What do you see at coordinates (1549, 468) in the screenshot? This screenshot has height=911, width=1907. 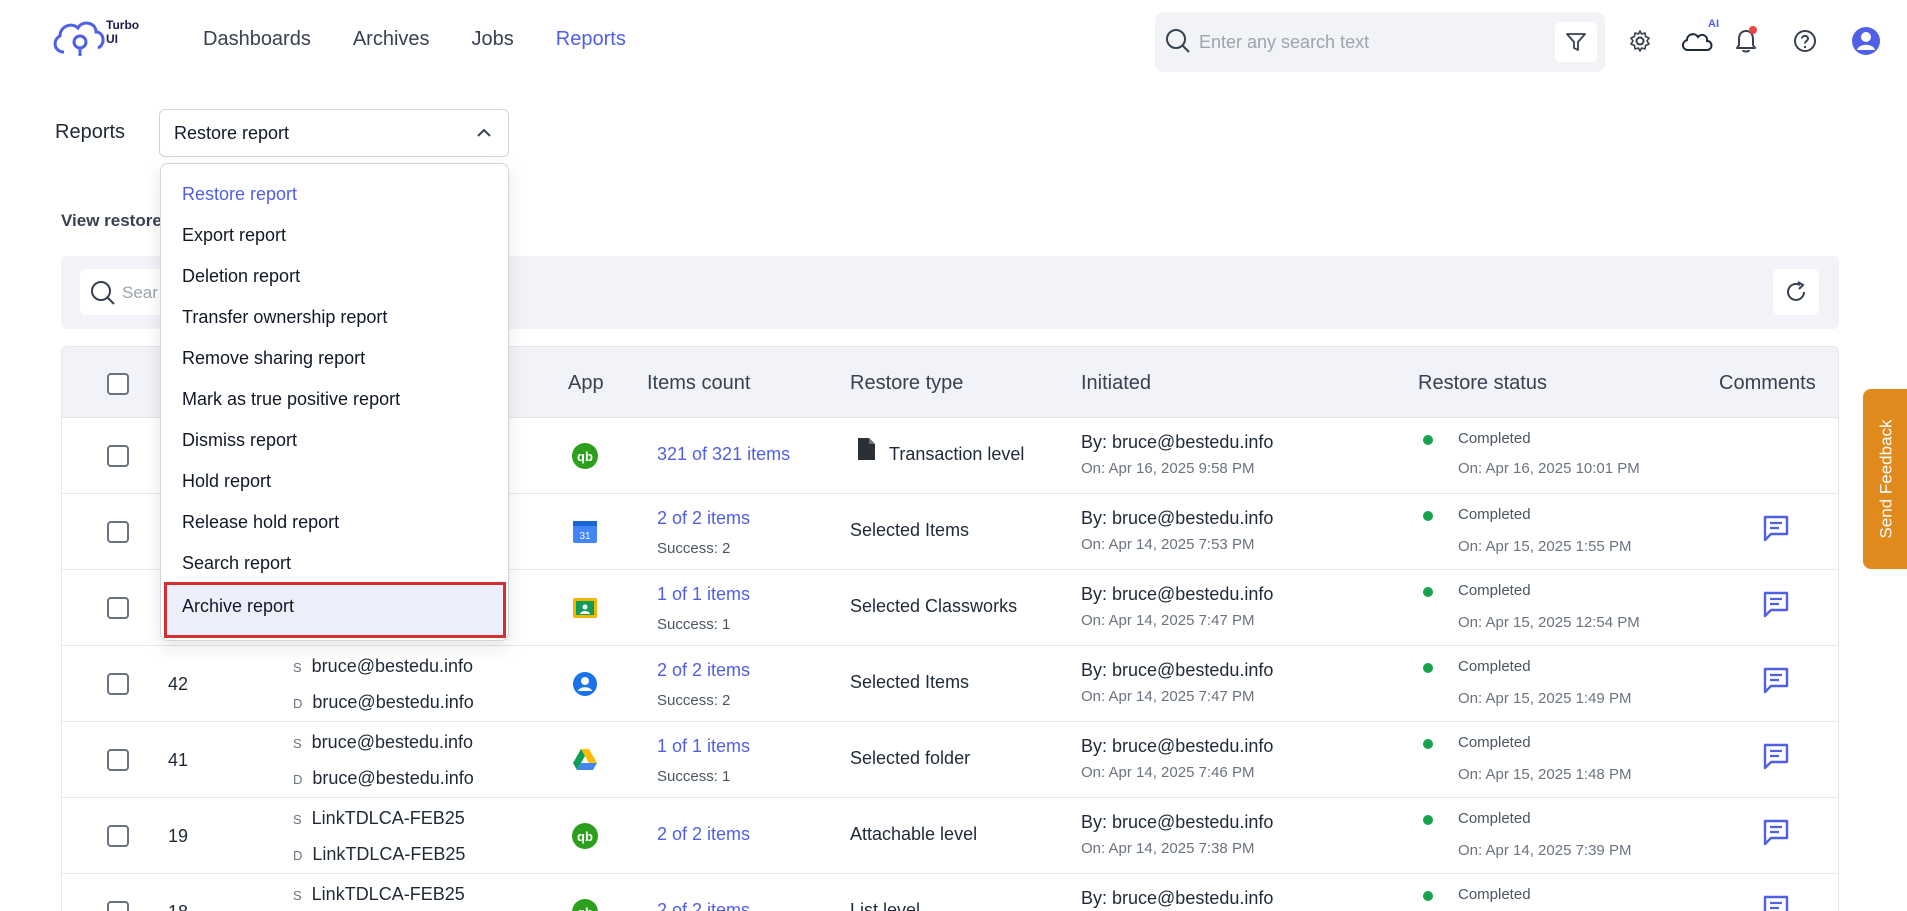 I see `status-on: On: Apr 16, 2025 10:01 PM` at bounding box center [1549, 468].